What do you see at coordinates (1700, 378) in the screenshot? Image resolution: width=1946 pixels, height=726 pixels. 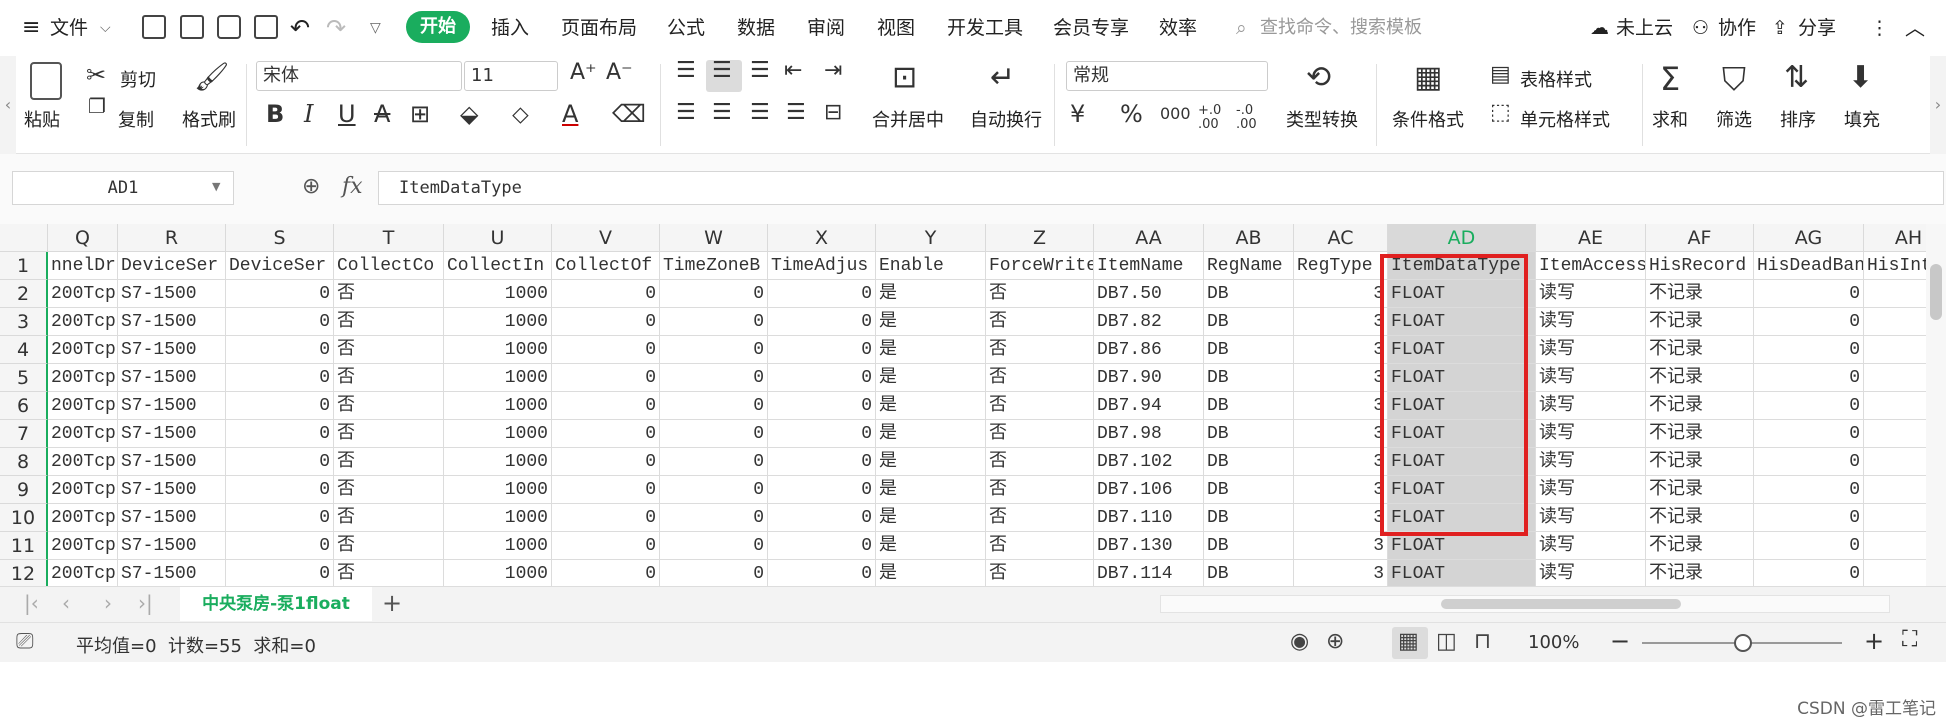 I see `cell-af5: 不记录` at bounding box center [1700, 378].